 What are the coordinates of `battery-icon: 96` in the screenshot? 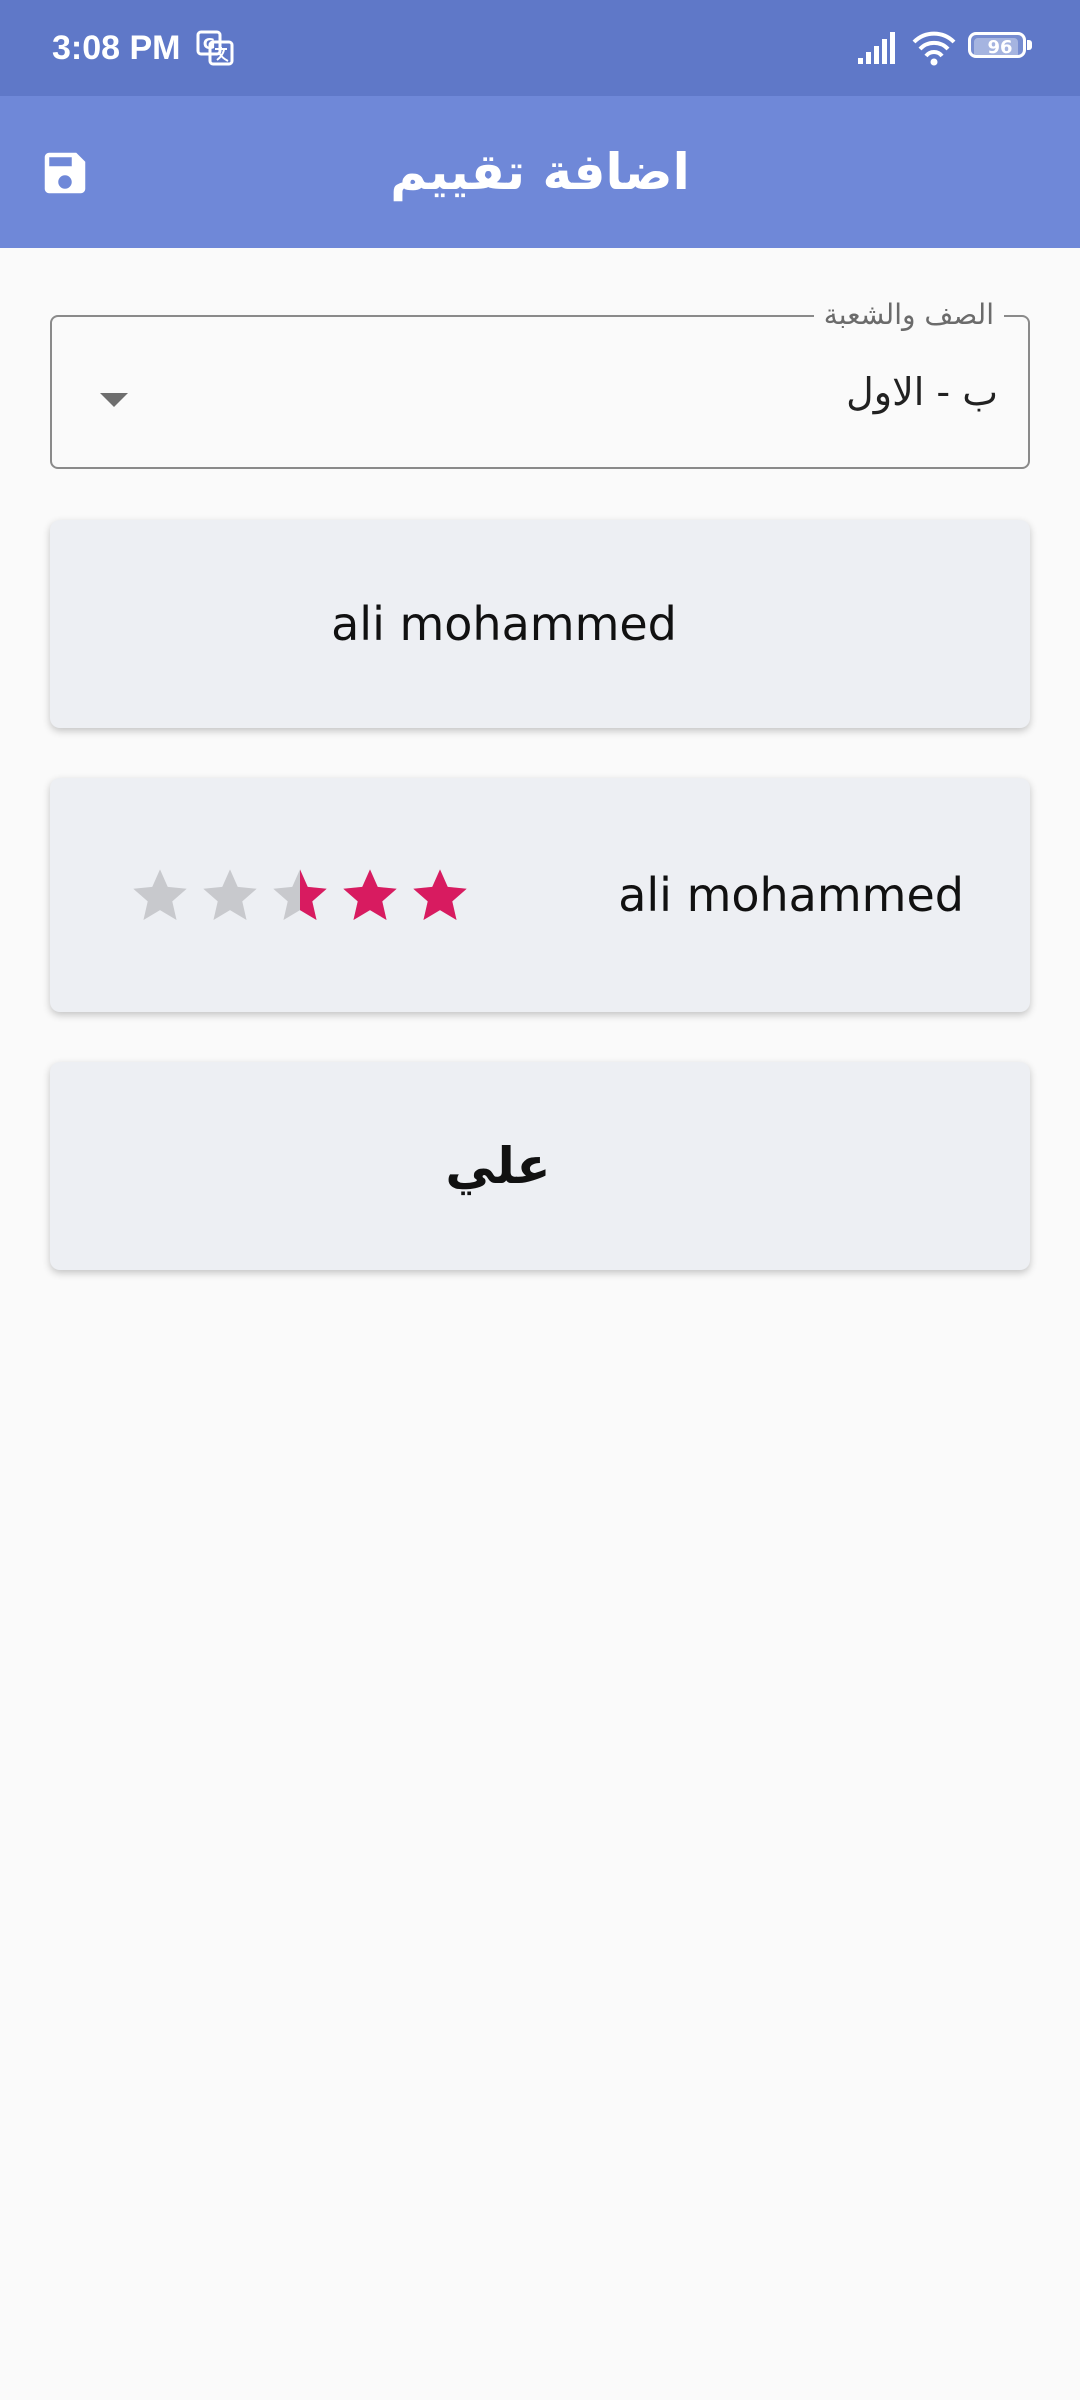 It's located at (1000, 47).